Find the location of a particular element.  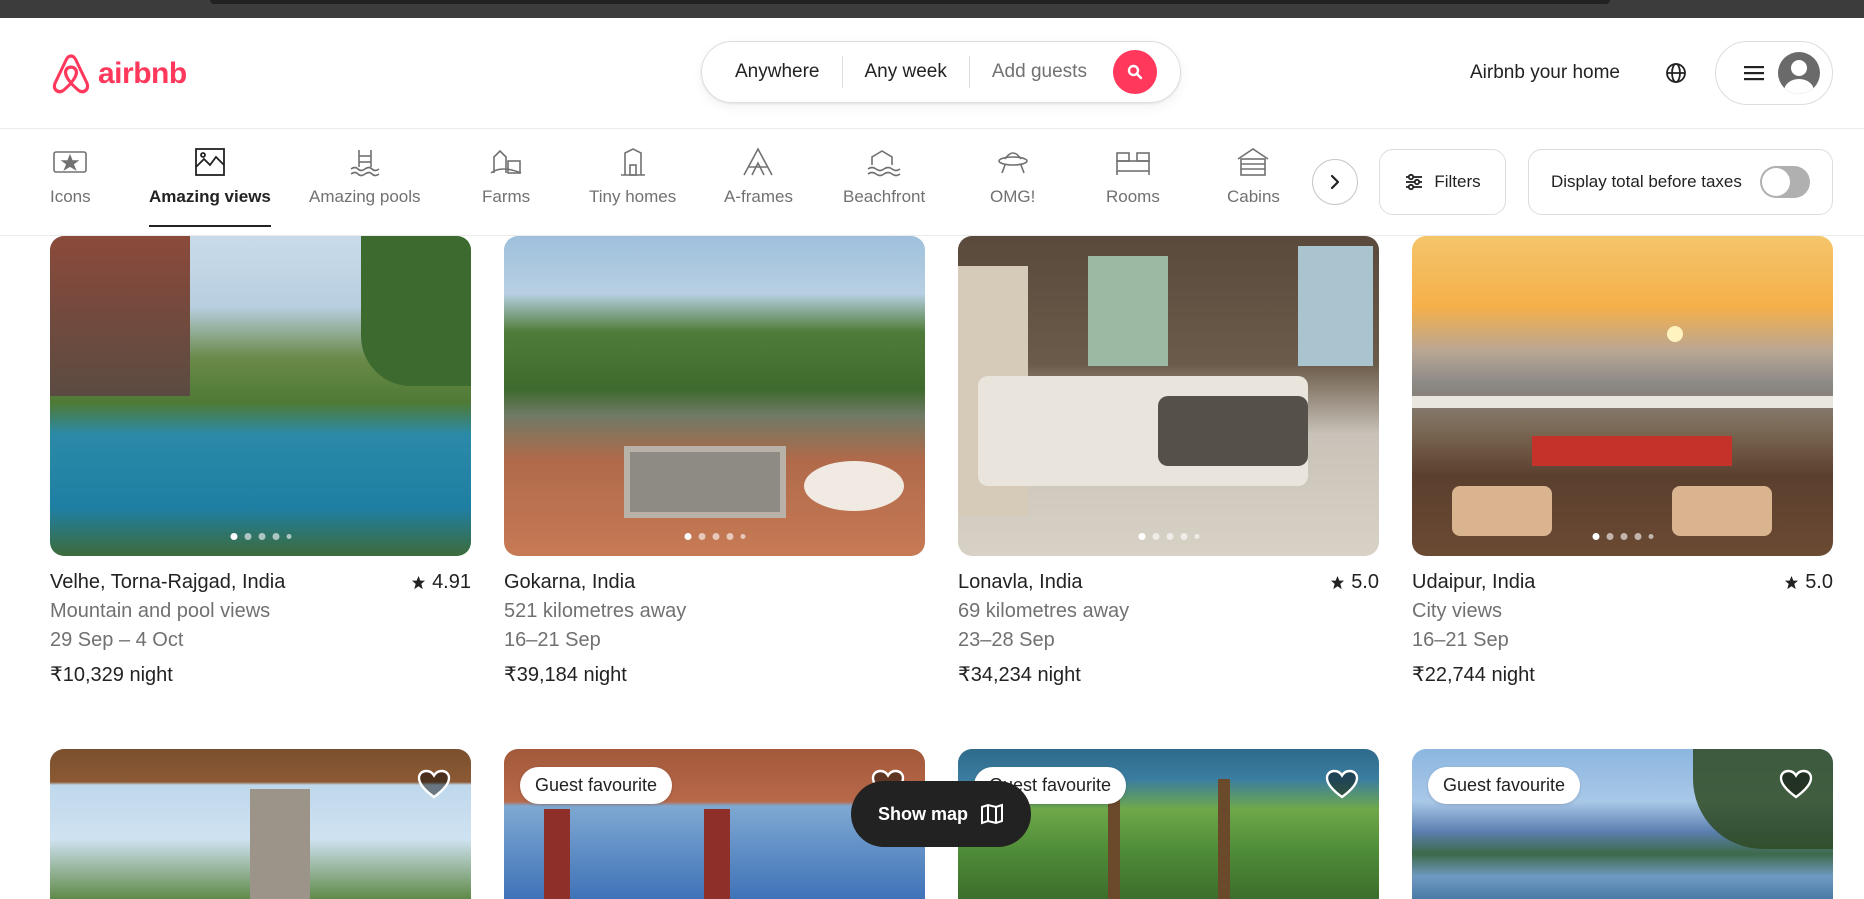

category-amazing-pools: Amazing pools is located at coordinates (365, 177).